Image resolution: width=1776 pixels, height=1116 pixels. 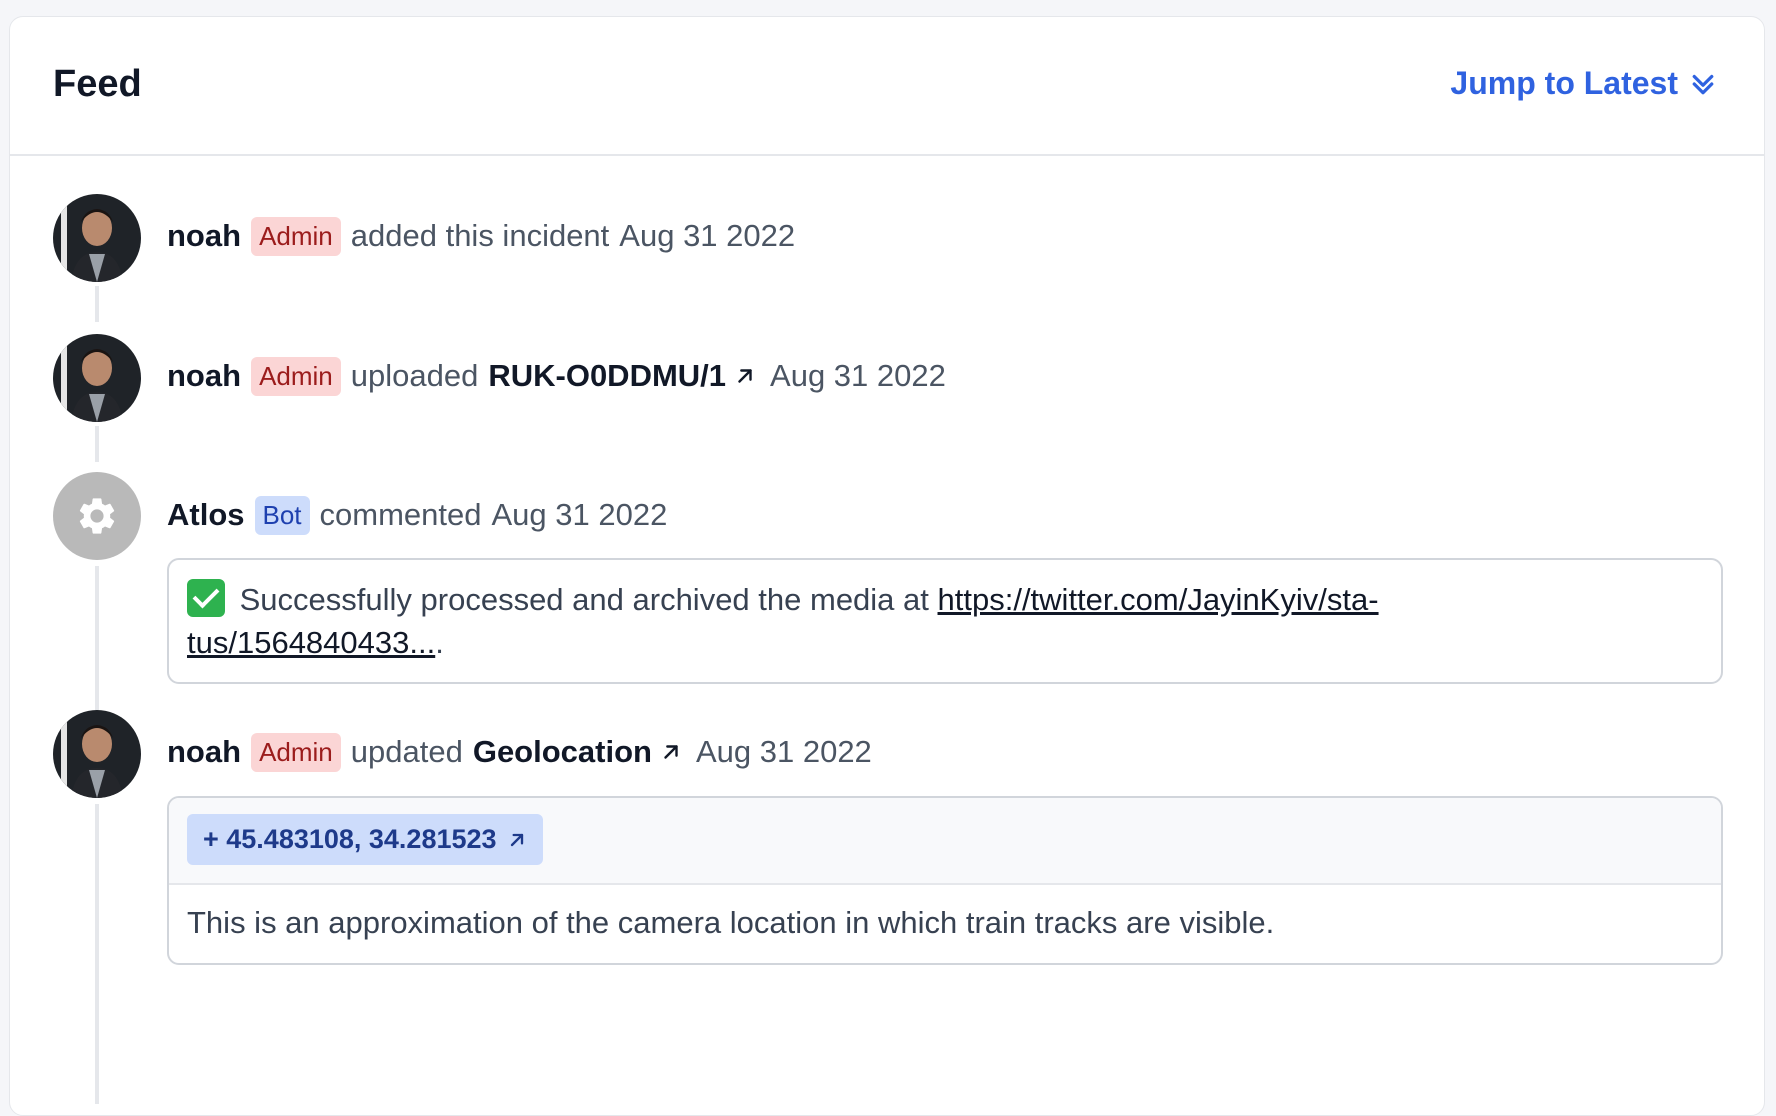 I want to click on action-text: added this incident, so click(x=480, y=235).